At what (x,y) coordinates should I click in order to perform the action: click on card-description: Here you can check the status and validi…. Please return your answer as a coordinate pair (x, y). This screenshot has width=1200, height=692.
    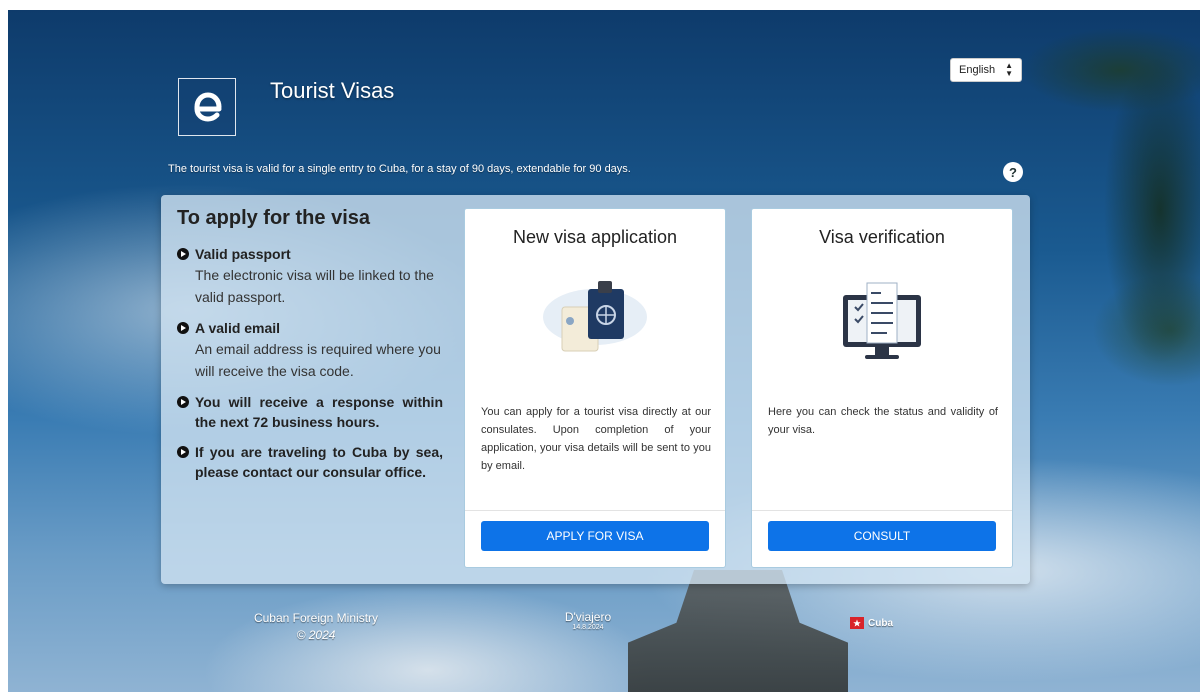
    Looking at the image, I should click on (883, 421).